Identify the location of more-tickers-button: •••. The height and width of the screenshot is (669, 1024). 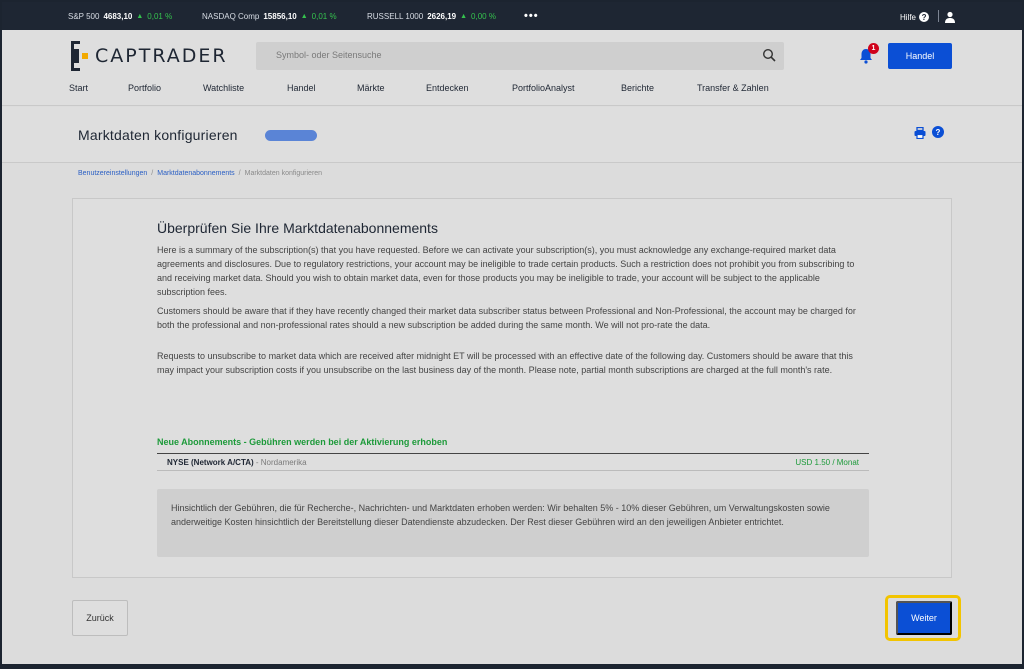
(531, 16).